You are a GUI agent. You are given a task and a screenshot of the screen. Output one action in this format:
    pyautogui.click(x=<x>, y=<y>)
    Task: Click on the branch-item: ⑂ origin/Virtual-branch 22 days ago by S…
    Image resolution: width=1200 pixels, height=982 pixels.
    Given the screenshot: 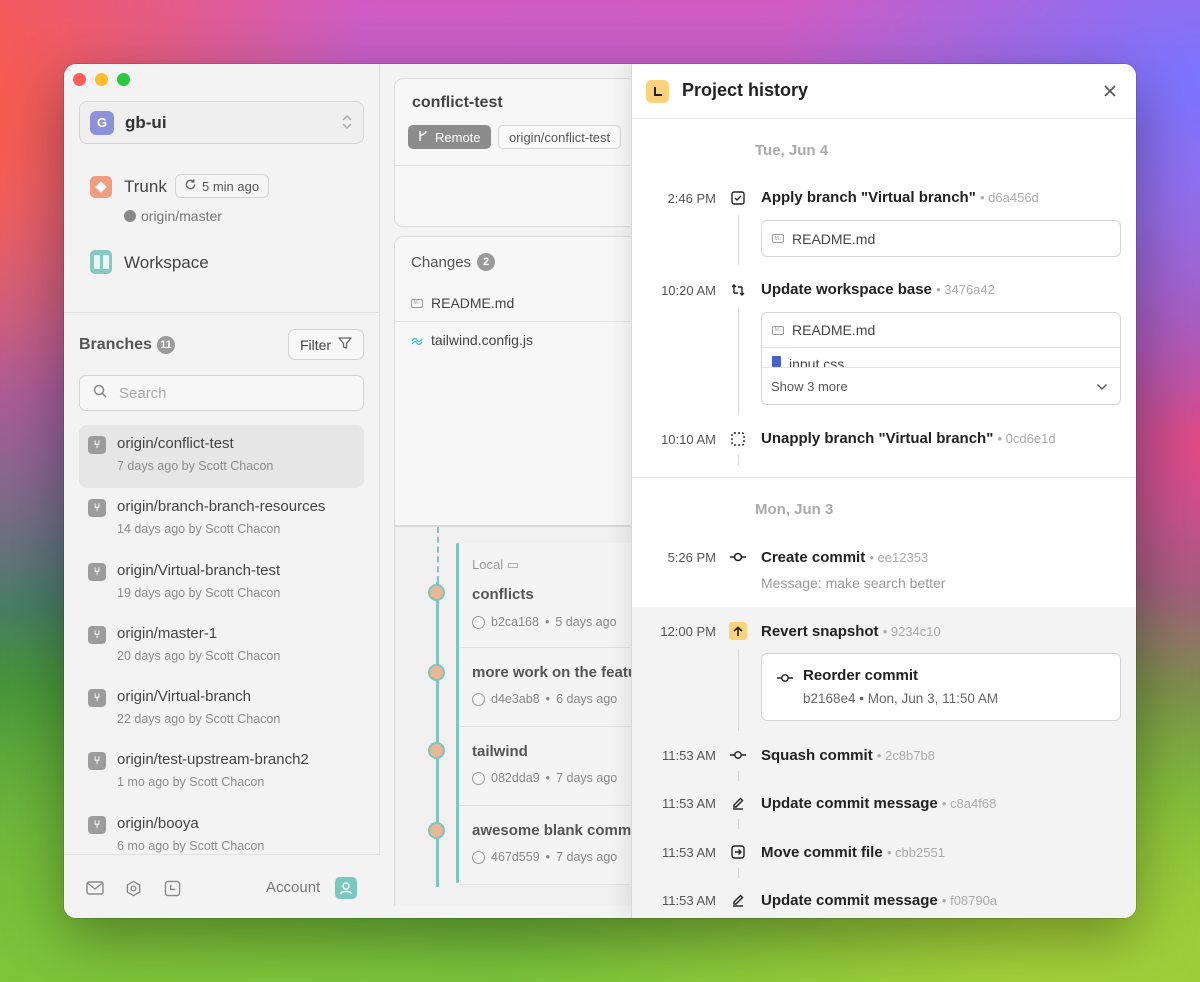 What is the action you would take?
    pyautogui.click(x=221, y=709)
    